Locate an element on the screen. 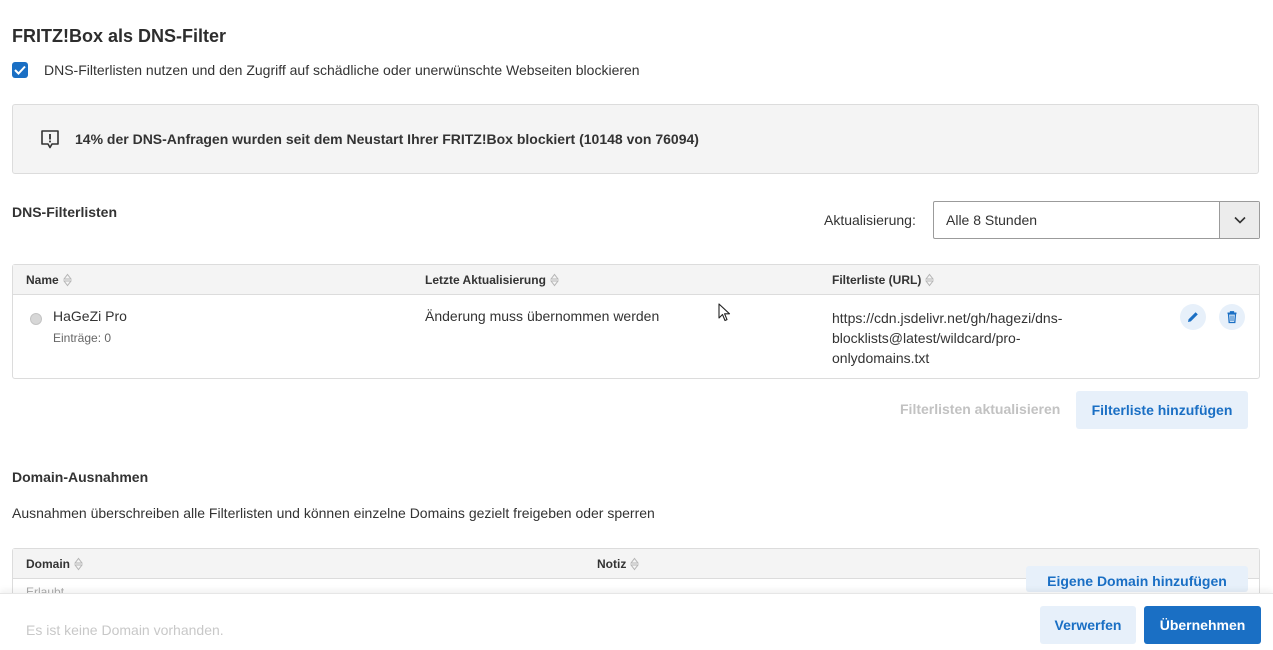  discard-button: Verwerfen is located at coordinates (1088, 625).